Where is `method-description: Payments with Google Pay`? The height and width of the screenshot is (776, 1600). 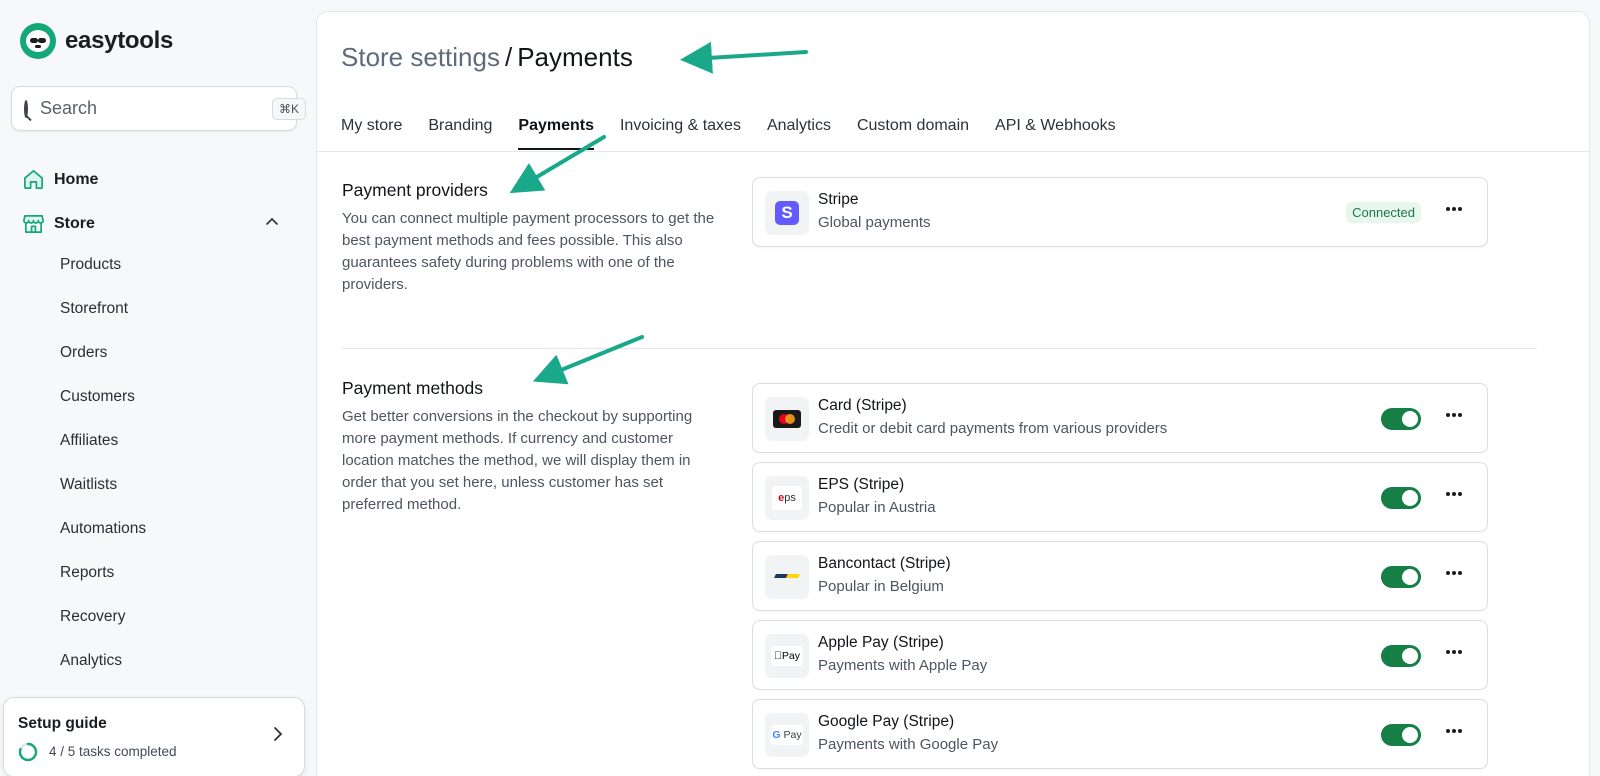 method-description: Payments with Google Pay is located at coordinates (908, 744).